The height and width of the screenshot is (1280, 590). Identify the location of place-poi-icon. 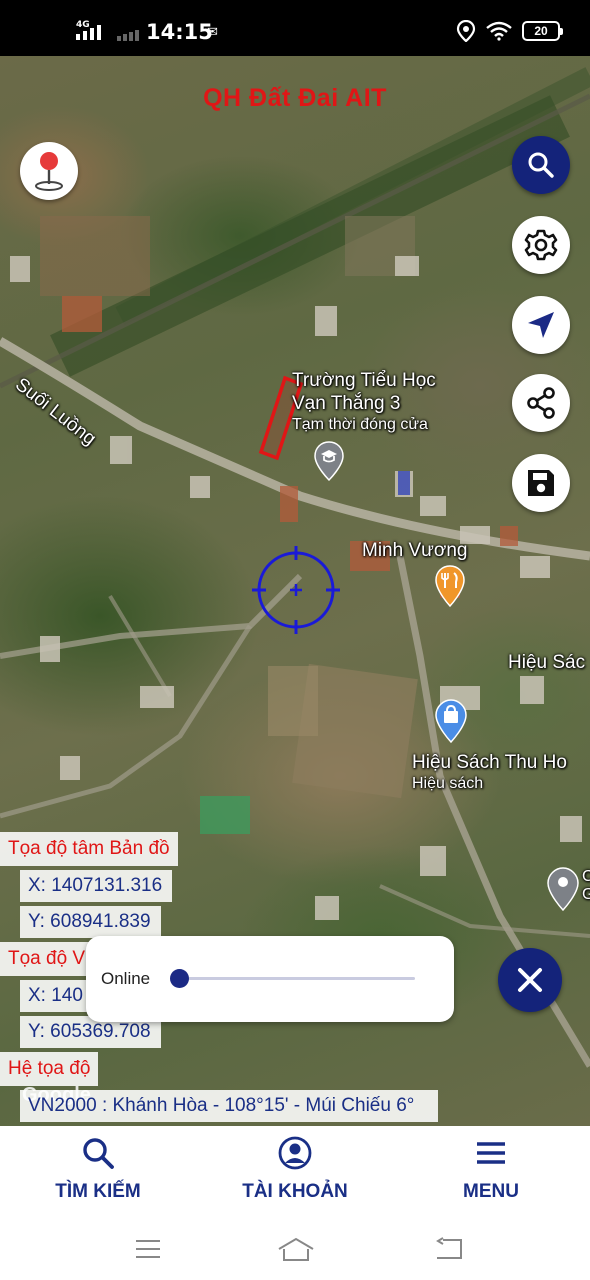
(563, 889).